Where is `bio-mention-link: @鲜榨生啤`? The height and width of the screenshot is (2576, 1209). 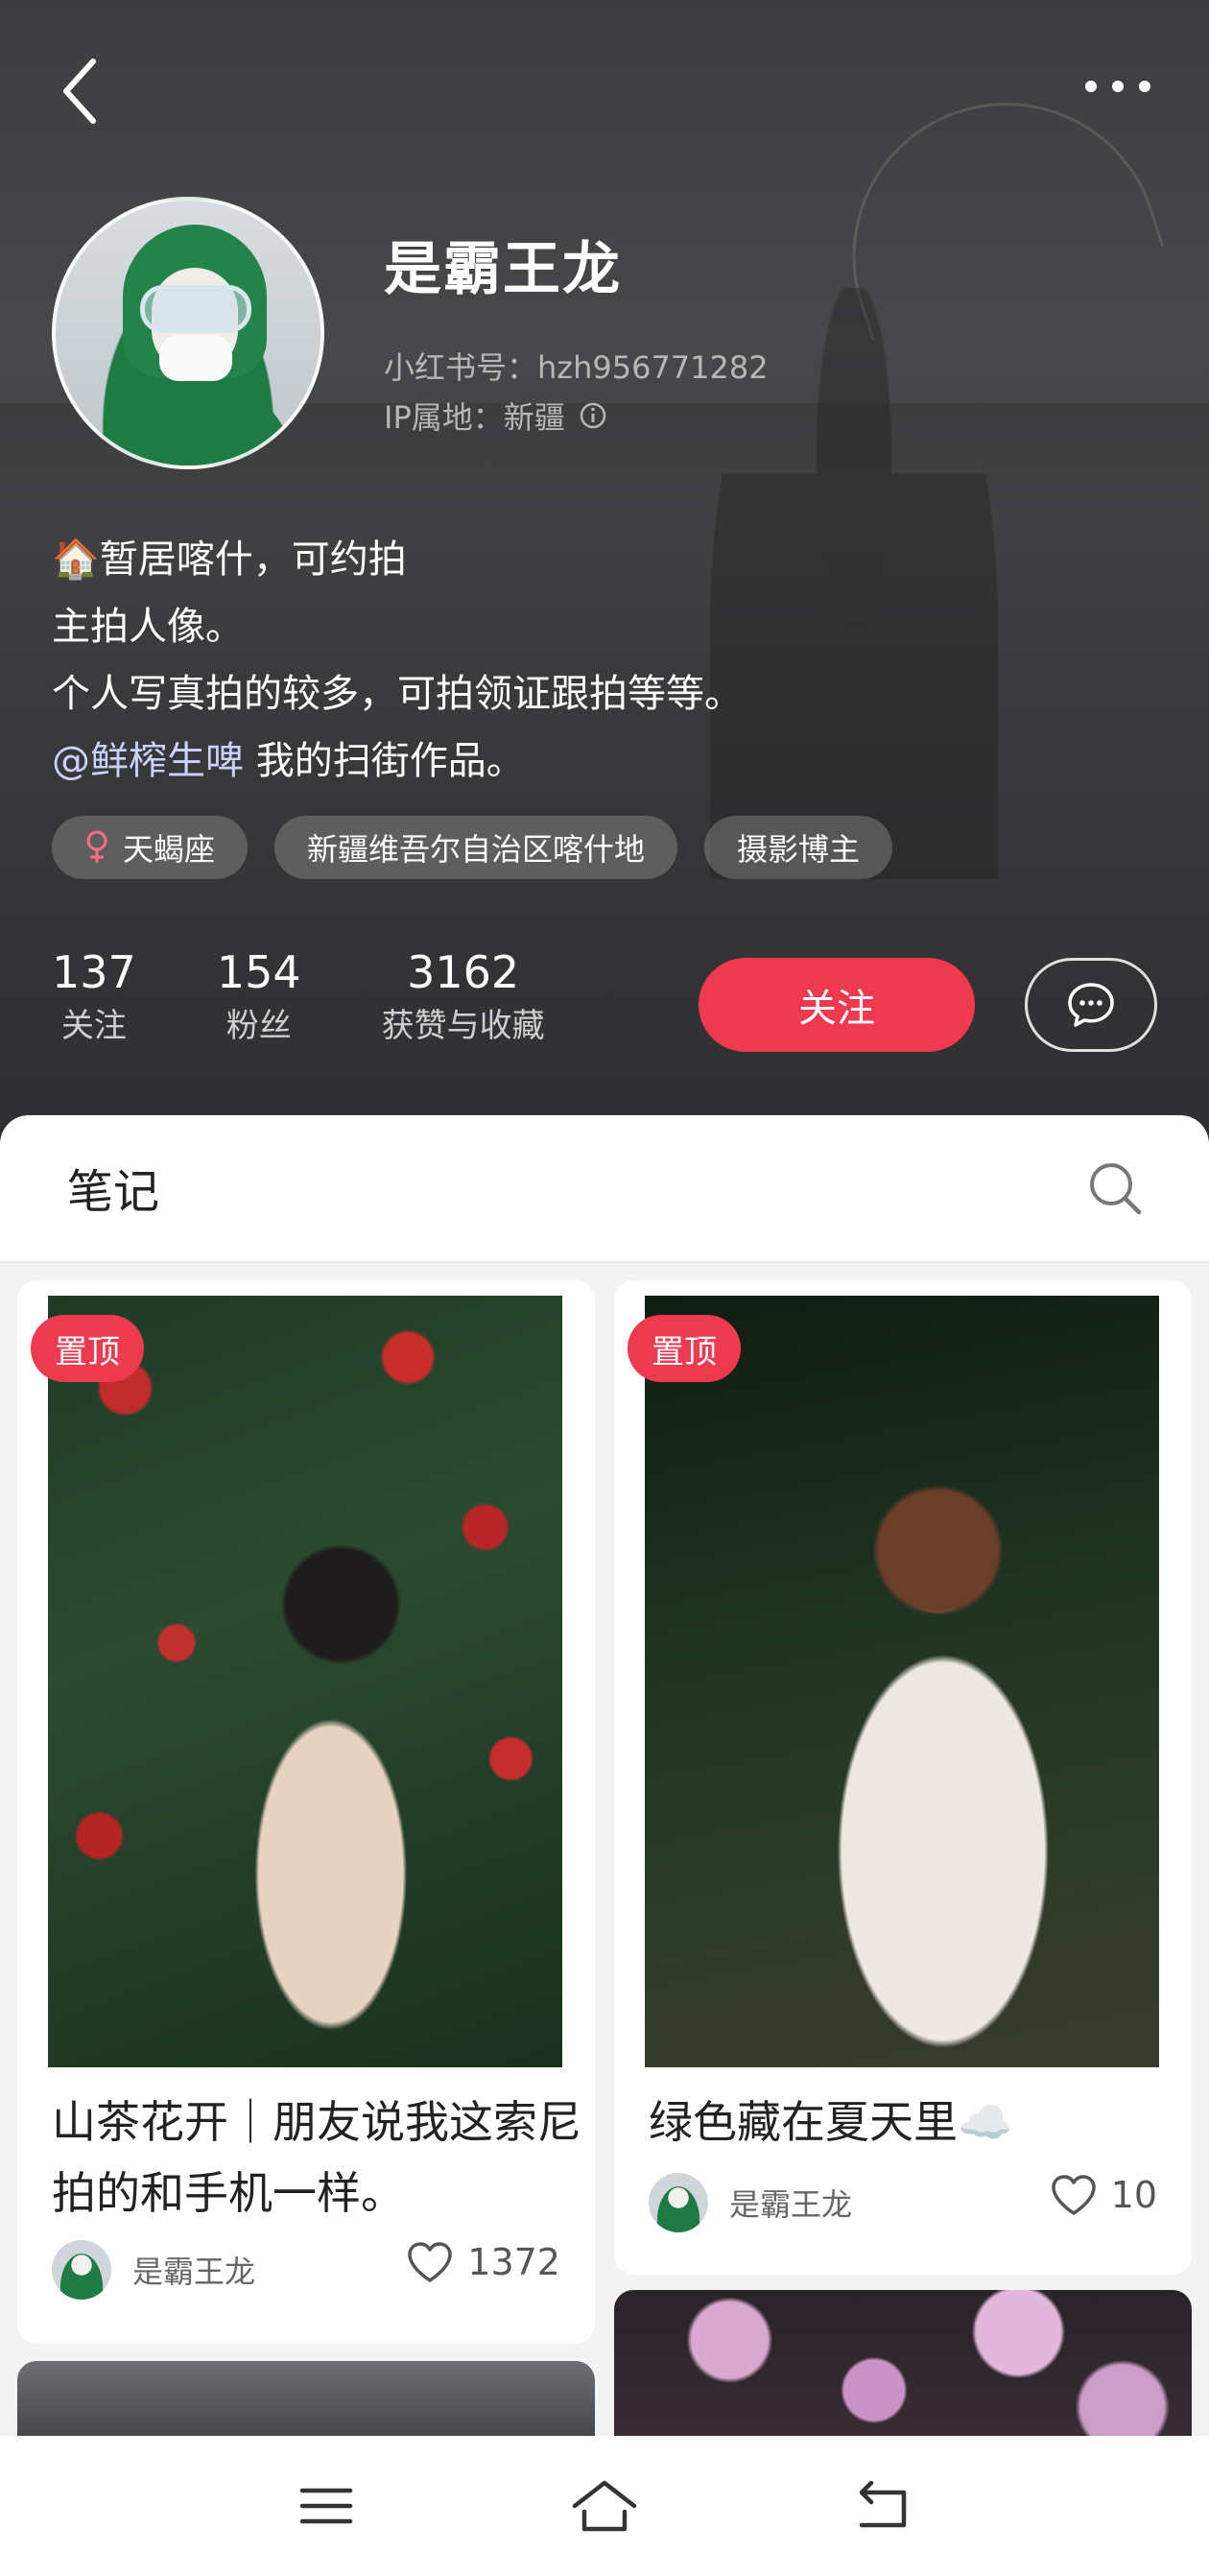 bio-mention-link: @鲜榨生啤 is located at coordinates (148, 761).